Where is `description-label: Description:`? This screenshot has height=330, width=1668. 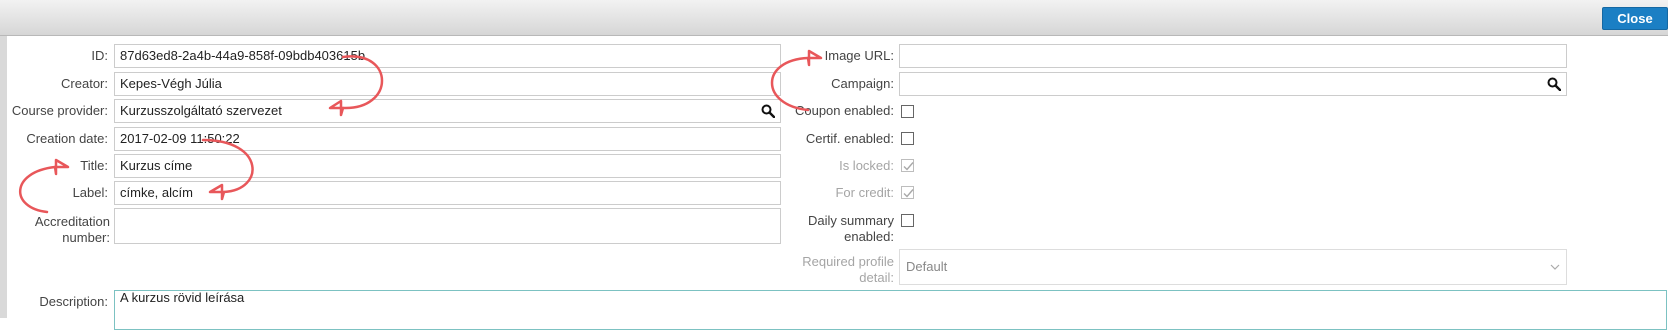
description-label: Description: is located at coordinates (73, 301).